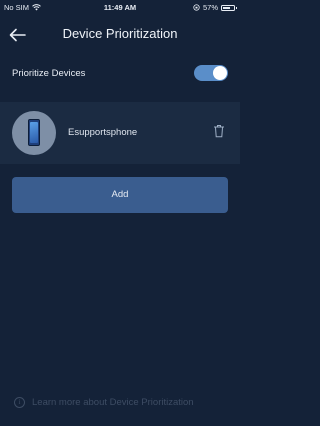  I want to click on header: Device Prioritization, so click(120, 35).